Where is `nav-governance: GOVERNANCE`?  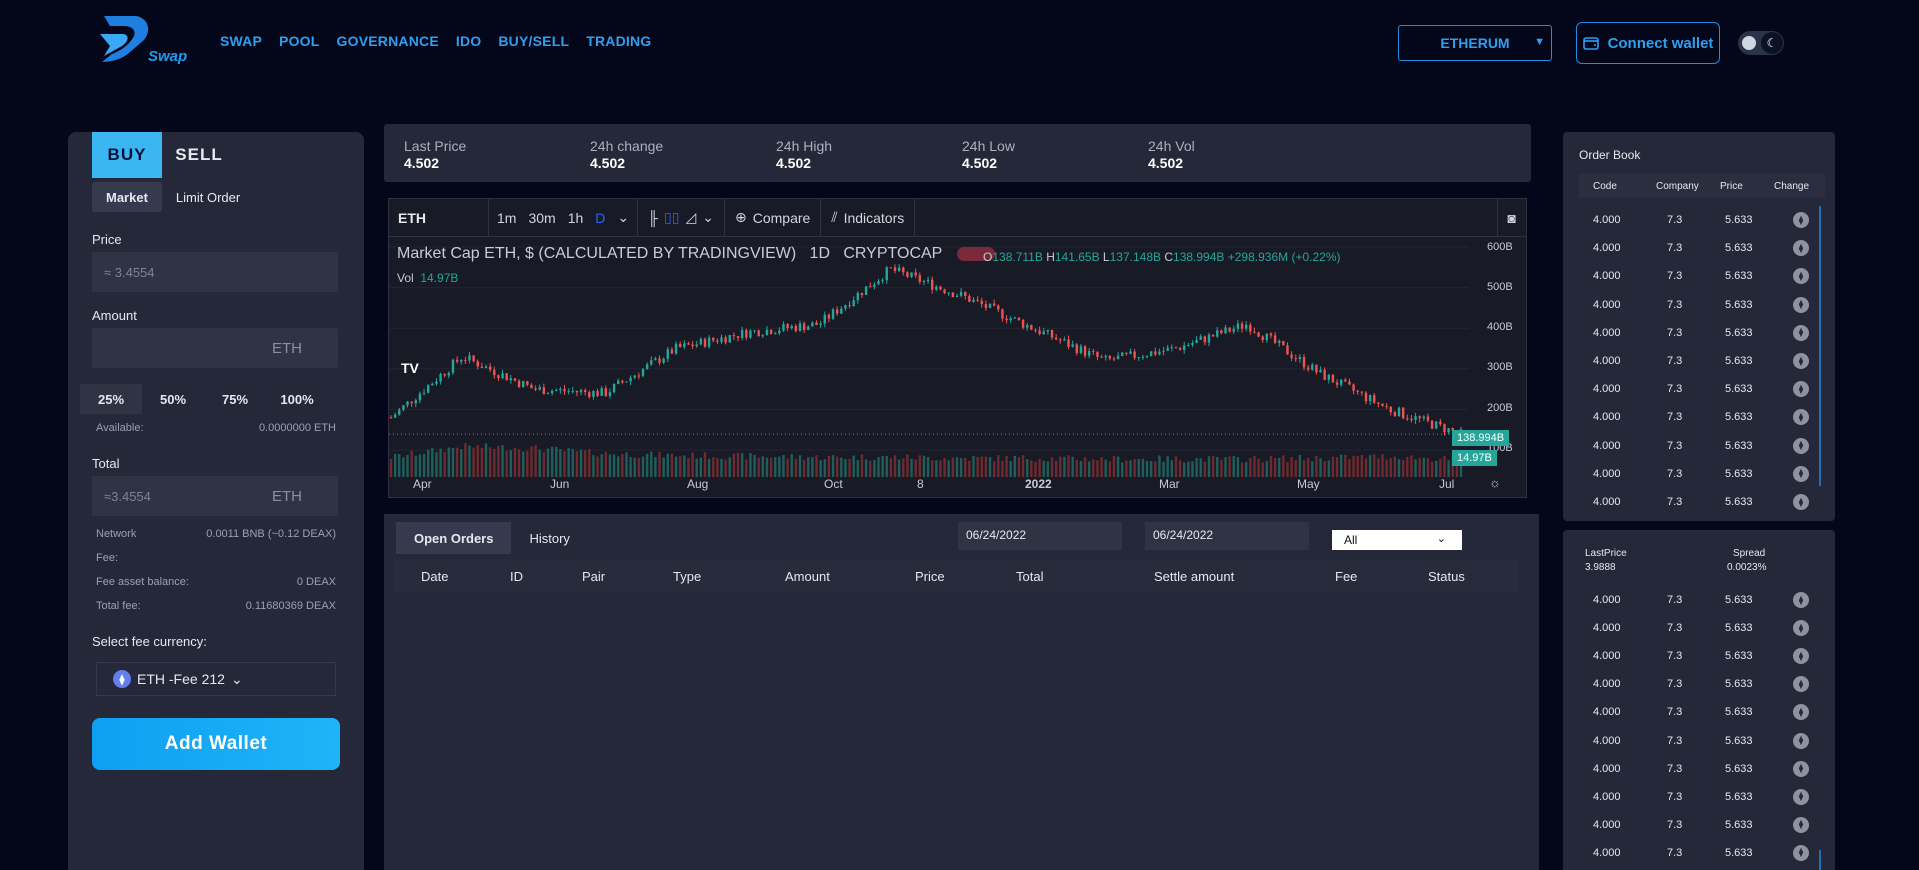
nav-governance: GOVERNANCE is located at coordinates (388, 41).